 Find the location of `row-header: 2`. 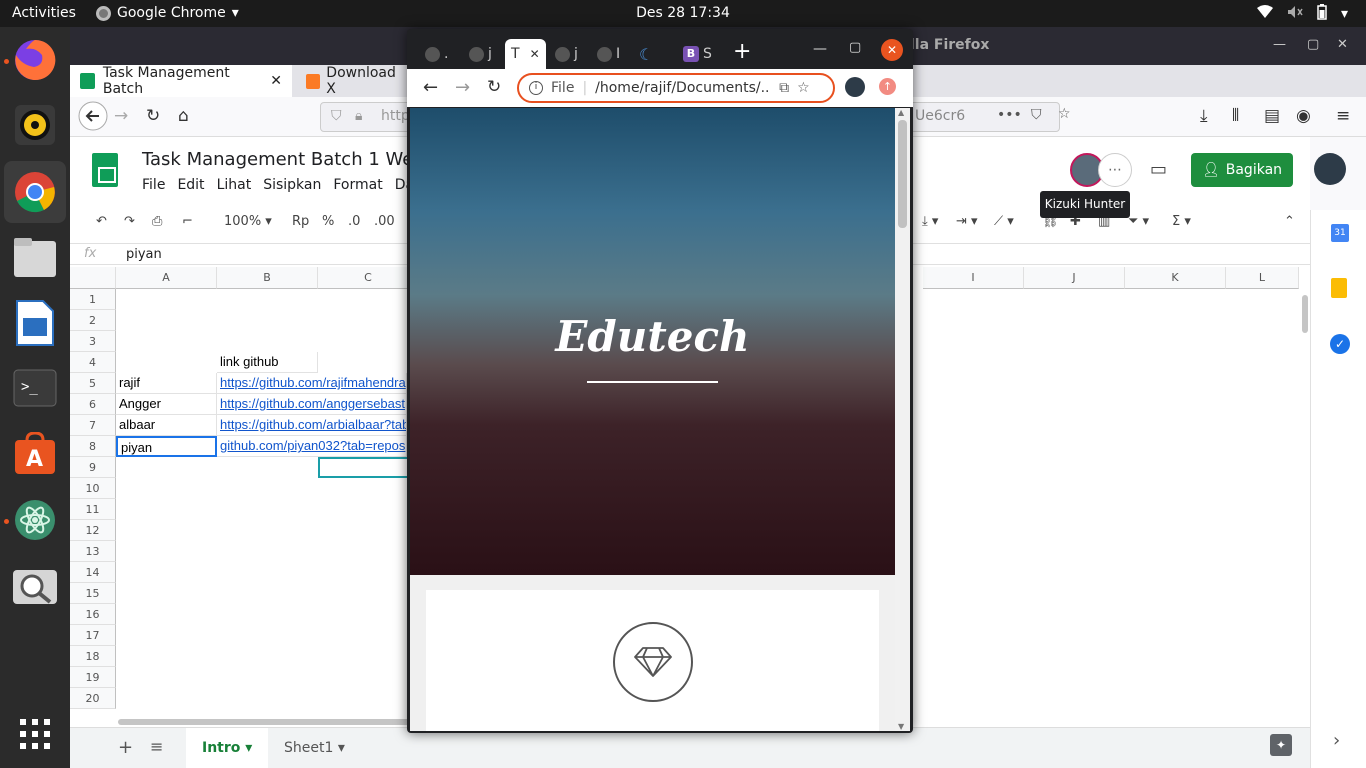

row-header: 2 is located at coordinates (93, 320).